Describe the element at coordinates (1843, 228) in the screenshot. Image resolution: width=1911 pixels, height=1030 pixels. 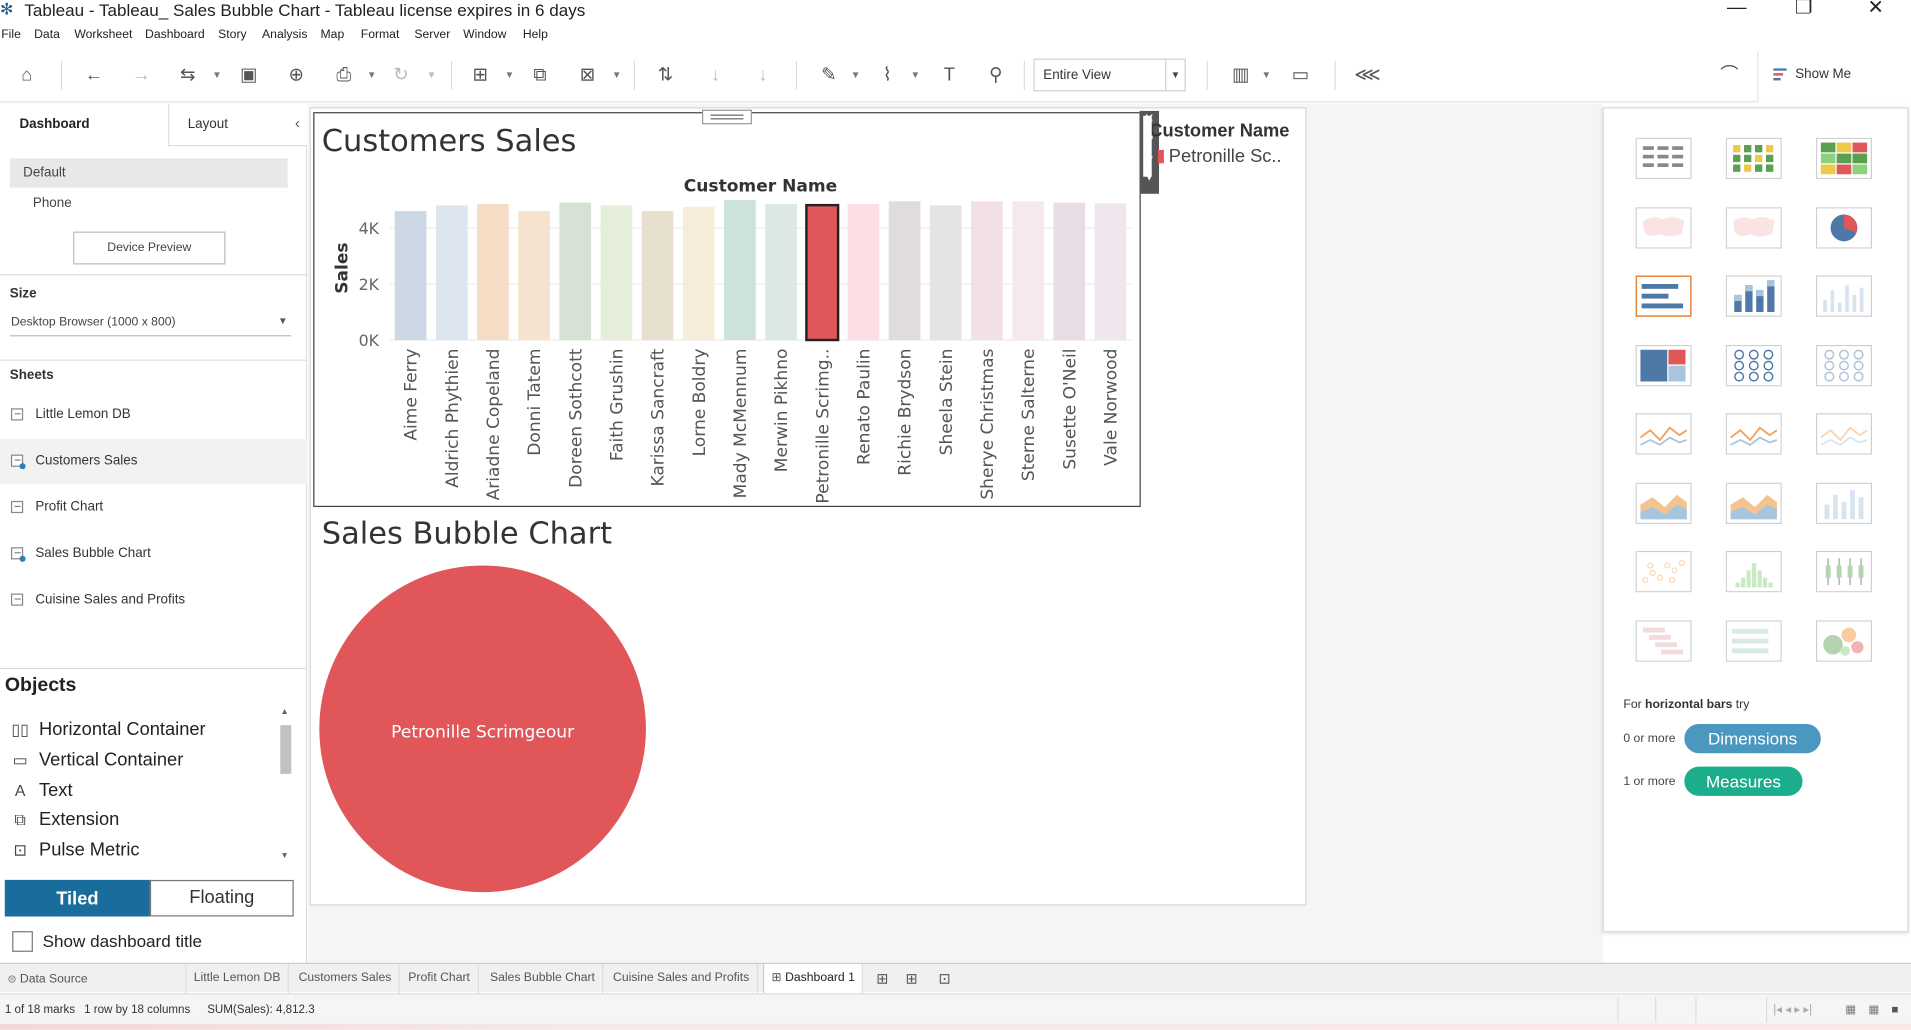
I see `show-me-pie-chart` at that location.